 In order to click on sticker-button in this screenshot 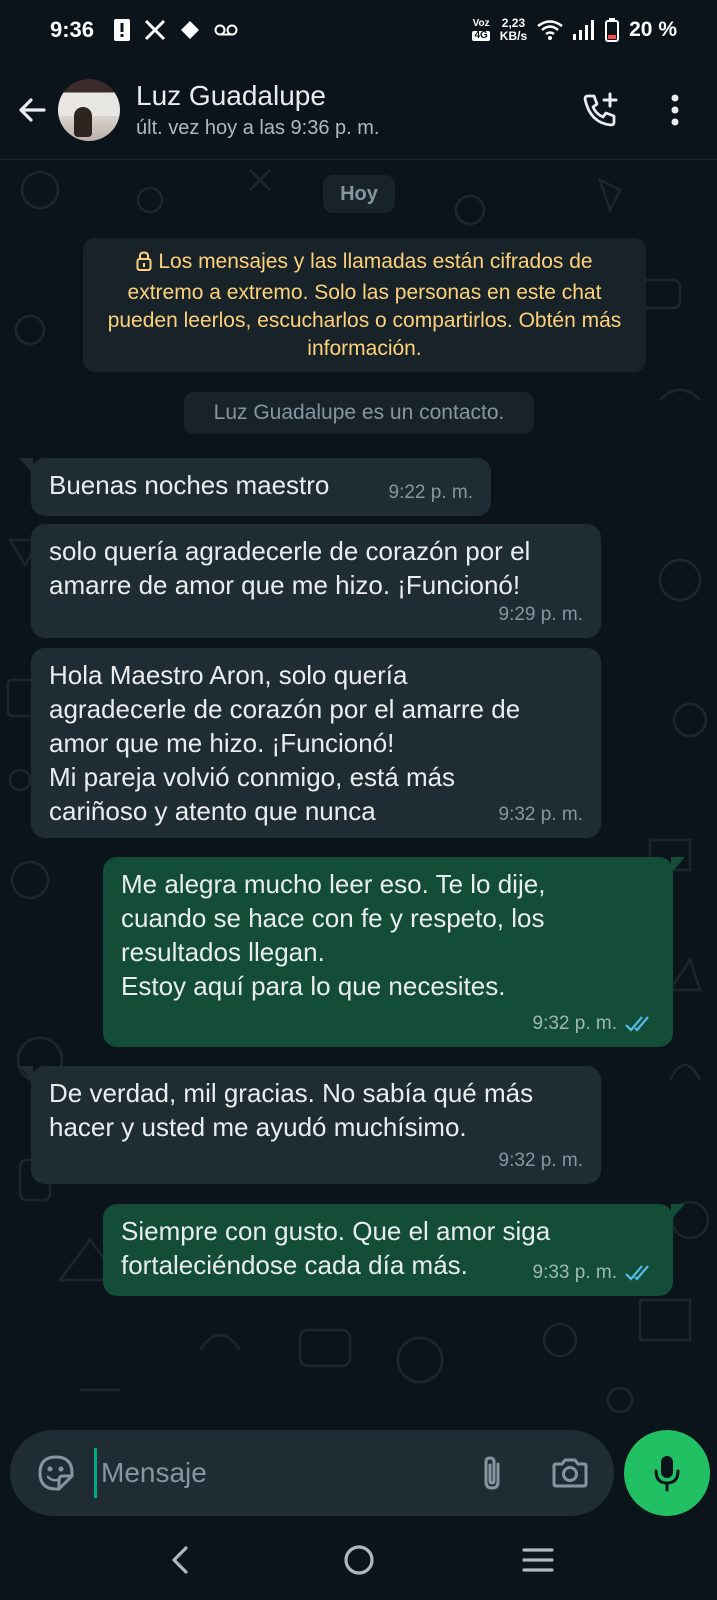, I will do `click(56, 1473)`.